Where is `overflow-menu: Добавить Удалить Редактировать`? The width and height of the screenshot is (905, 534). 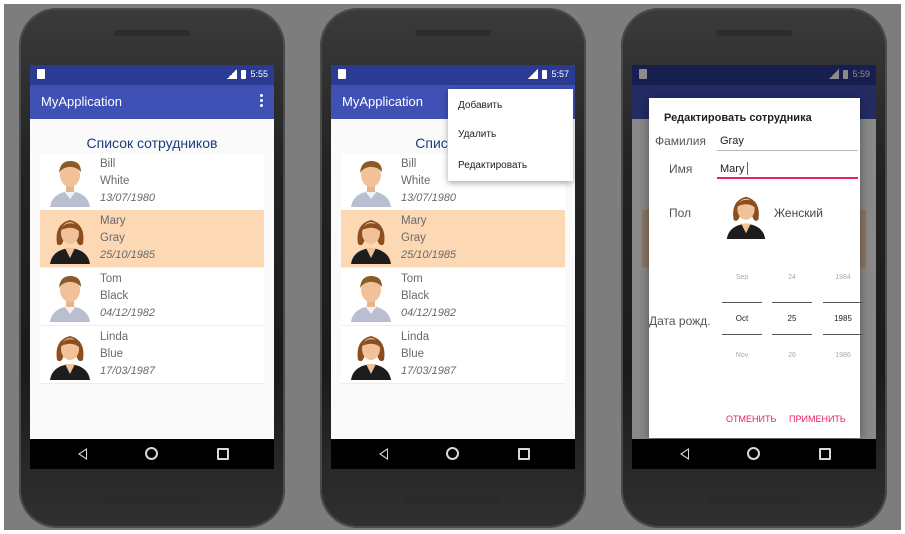
overflow-menu: Добавить Удалить Редактировать is located at coordinates (510, 135).